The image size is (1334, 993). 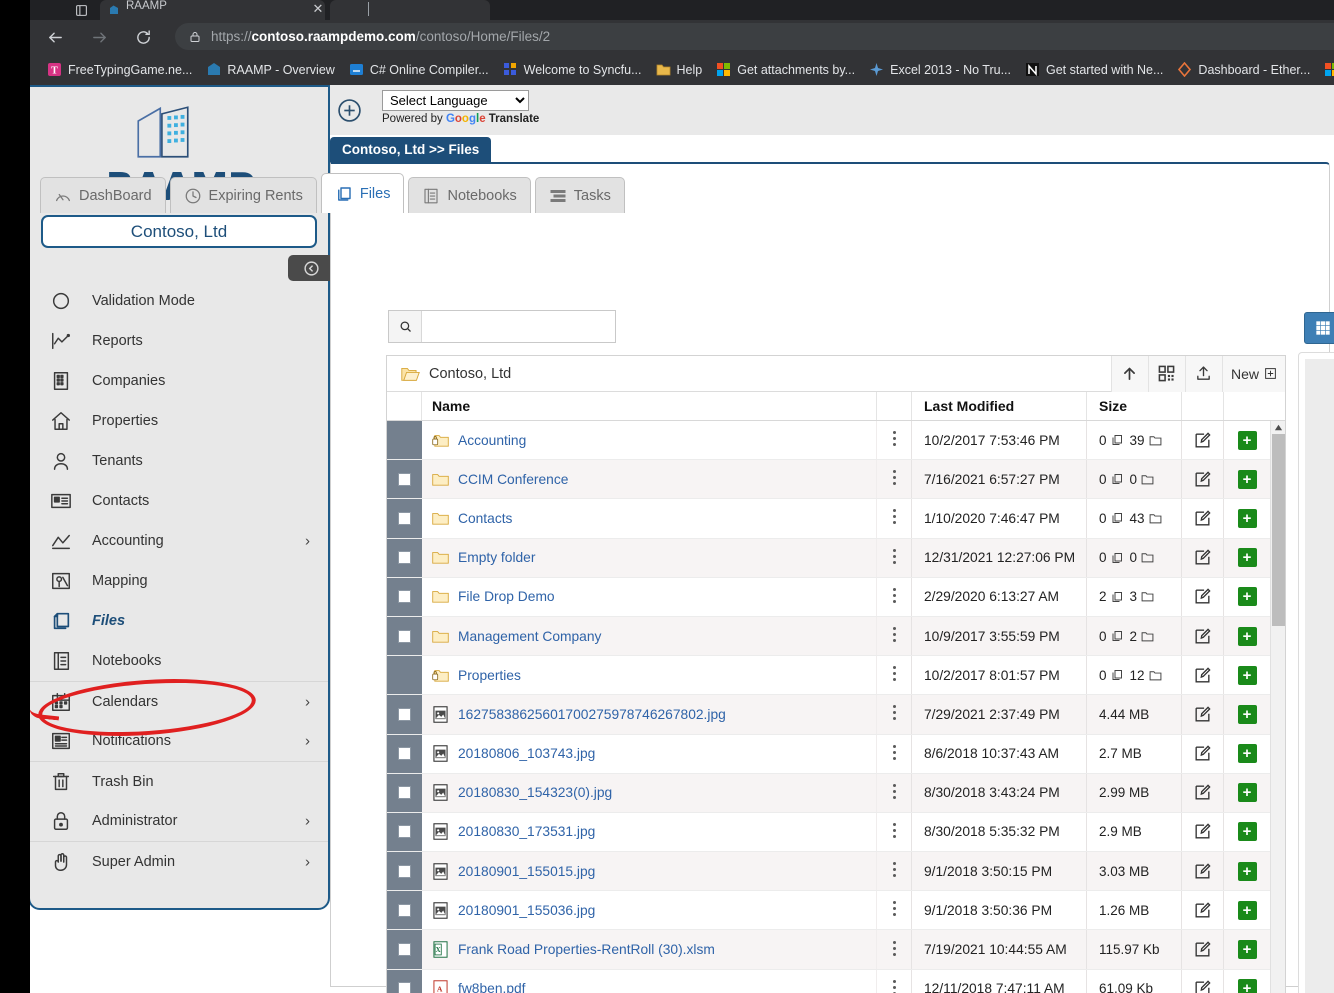 I want to click on grid-view-button, so click(x=1319, y=328).